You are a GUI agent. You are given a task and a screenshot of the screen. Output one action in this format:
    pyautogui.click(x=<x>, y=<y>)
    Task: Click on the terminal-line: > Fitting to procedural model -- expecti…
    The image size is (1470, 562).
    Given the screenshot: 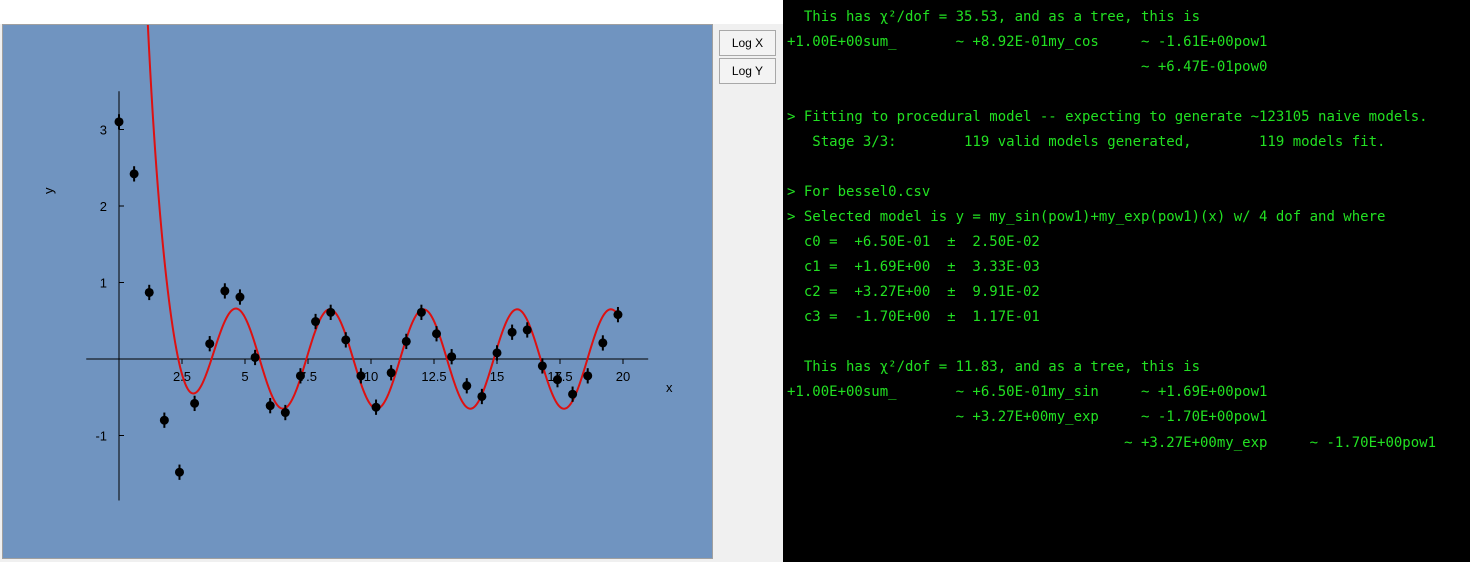 What is the action you would take?
    pyautogui.click(x=1107, y=117)
    